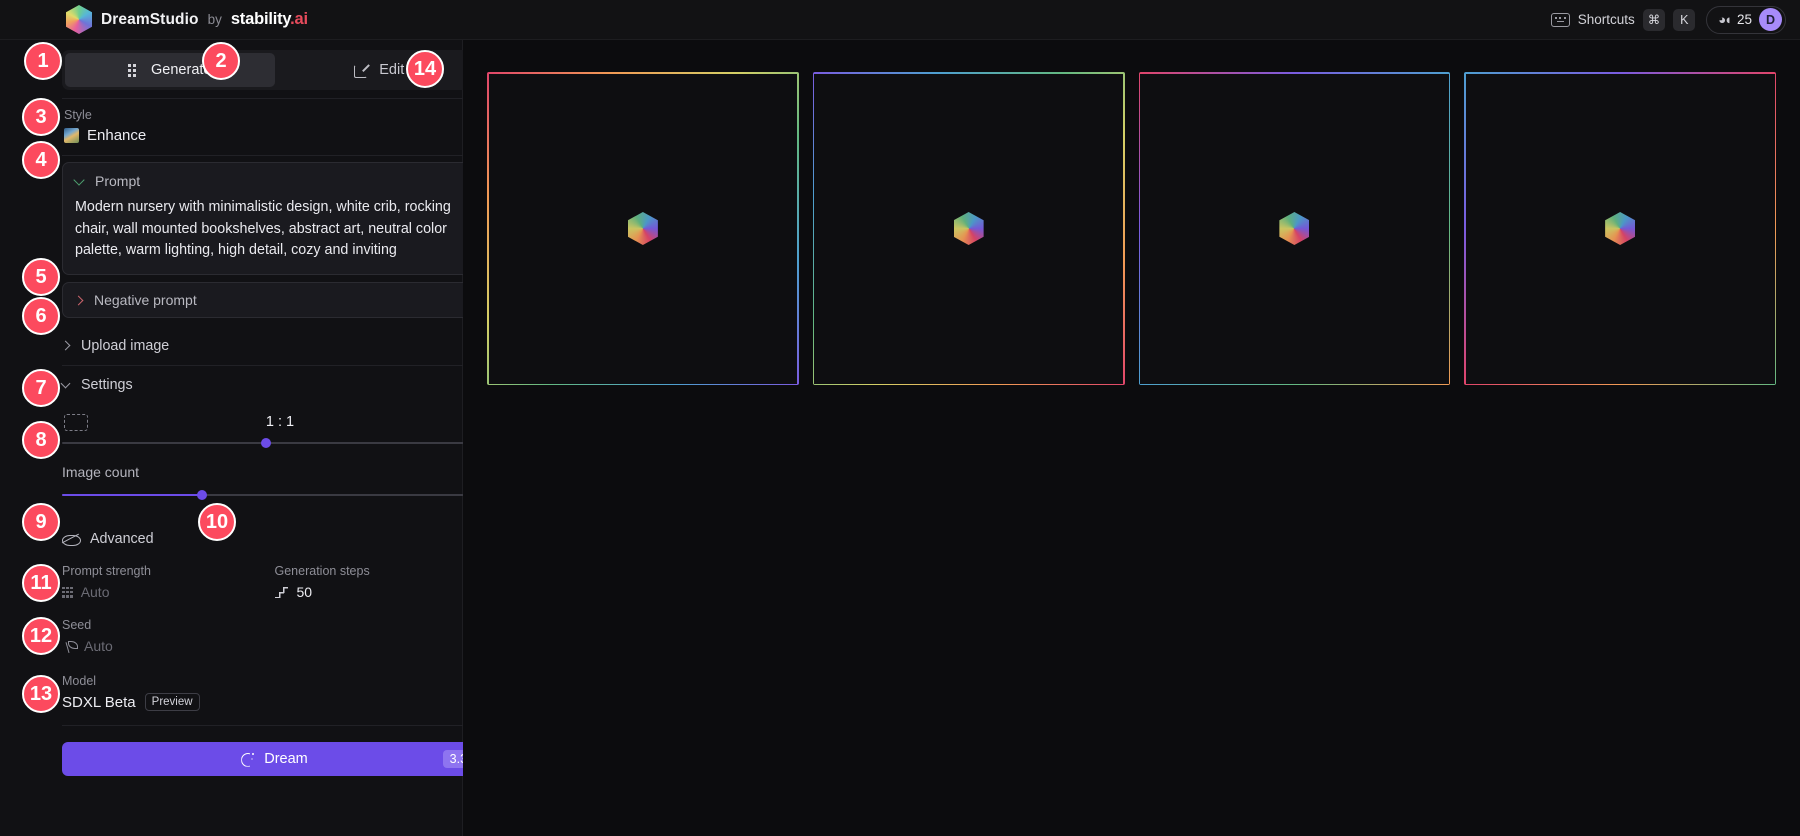 The height and width of the screenshot is (836, 1800). Describe the element at coordinates (381, 592) in the screenshot. I see `generation-steps-value-group: 50` at that location.